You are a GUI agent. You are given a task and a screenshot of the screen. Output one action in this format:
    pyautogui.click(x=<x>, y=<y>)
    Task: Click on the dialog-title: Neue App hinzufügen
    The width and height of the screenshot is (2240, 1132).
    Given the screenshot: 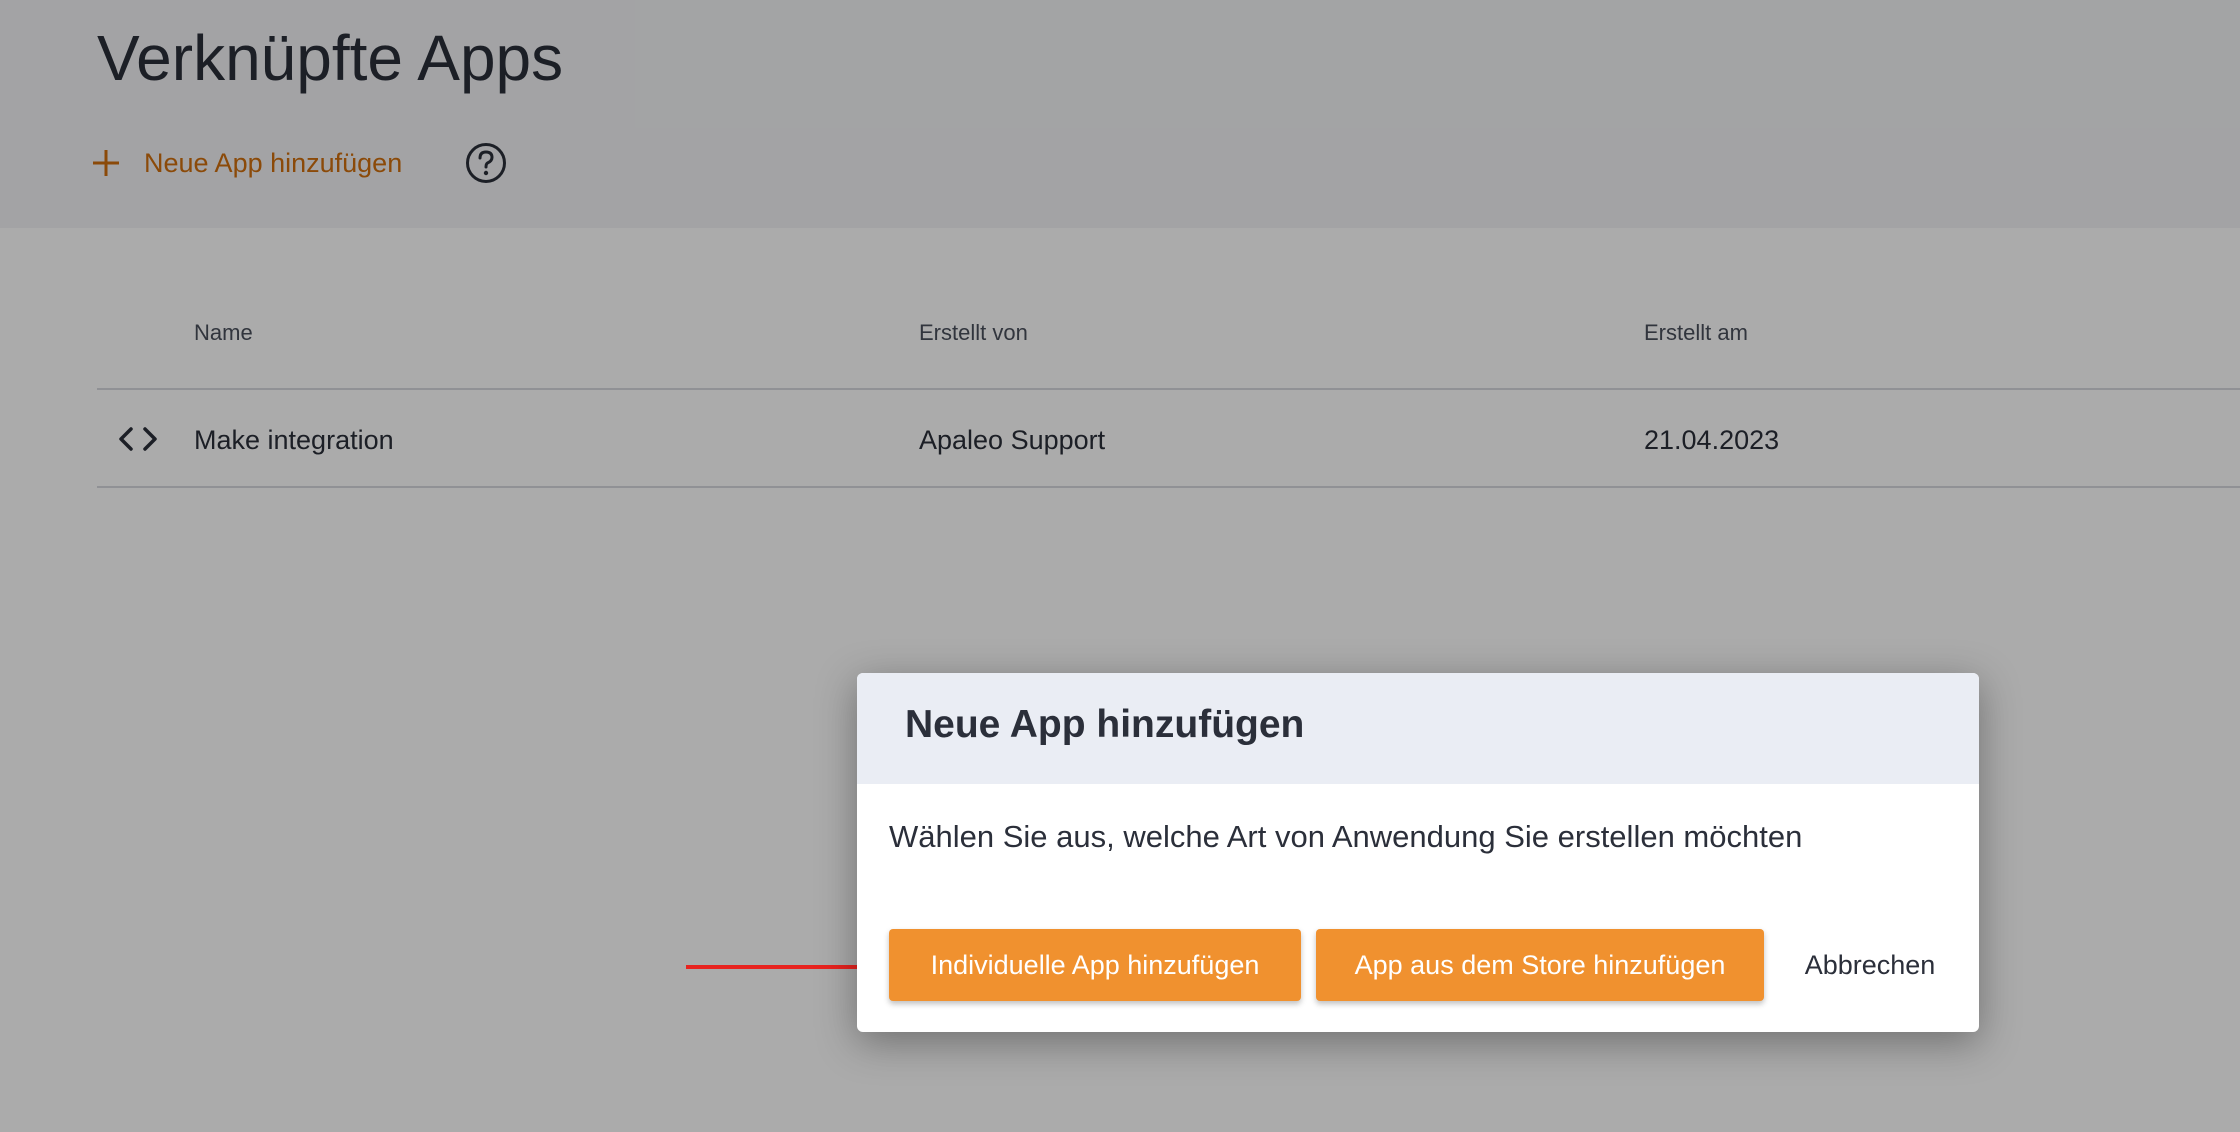 What is the action you would take?
    pyautogui.click(x=1105, y=724)
    